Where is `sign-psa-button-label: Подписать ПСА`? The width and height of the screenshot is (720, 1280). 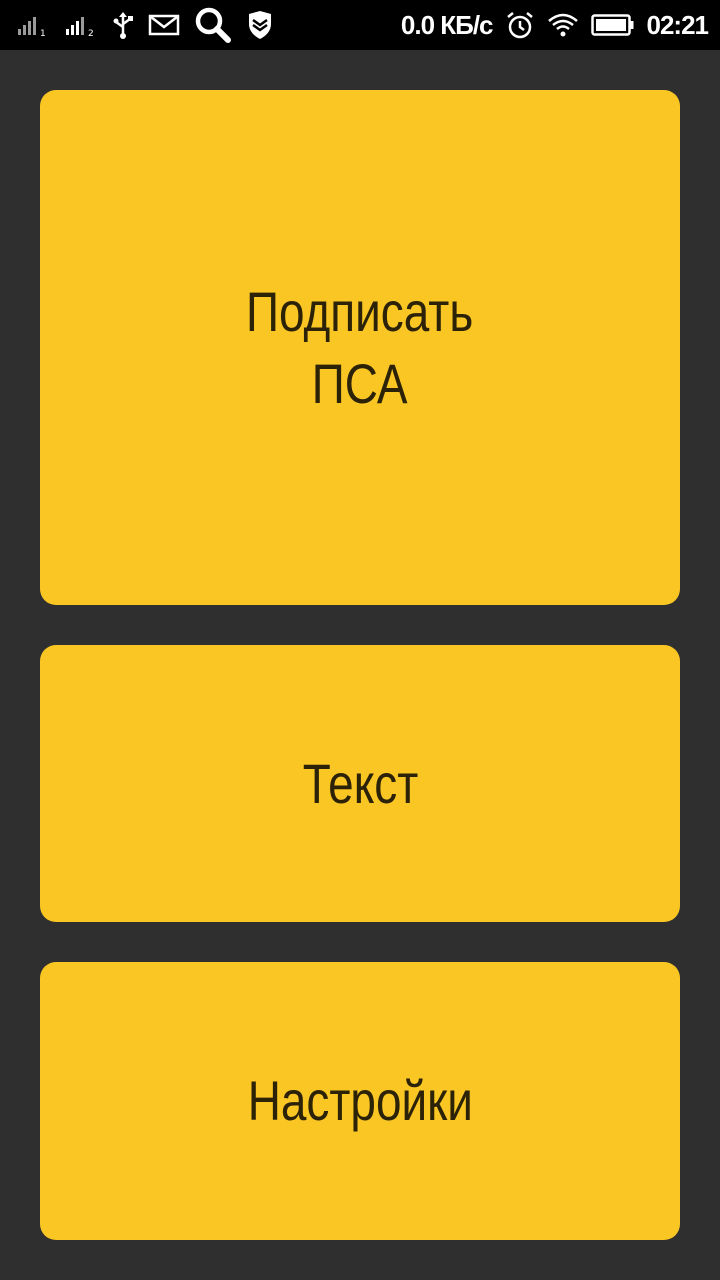 sign-psa-button-label: Подписать ПСА is located at coordinates (360, 347).